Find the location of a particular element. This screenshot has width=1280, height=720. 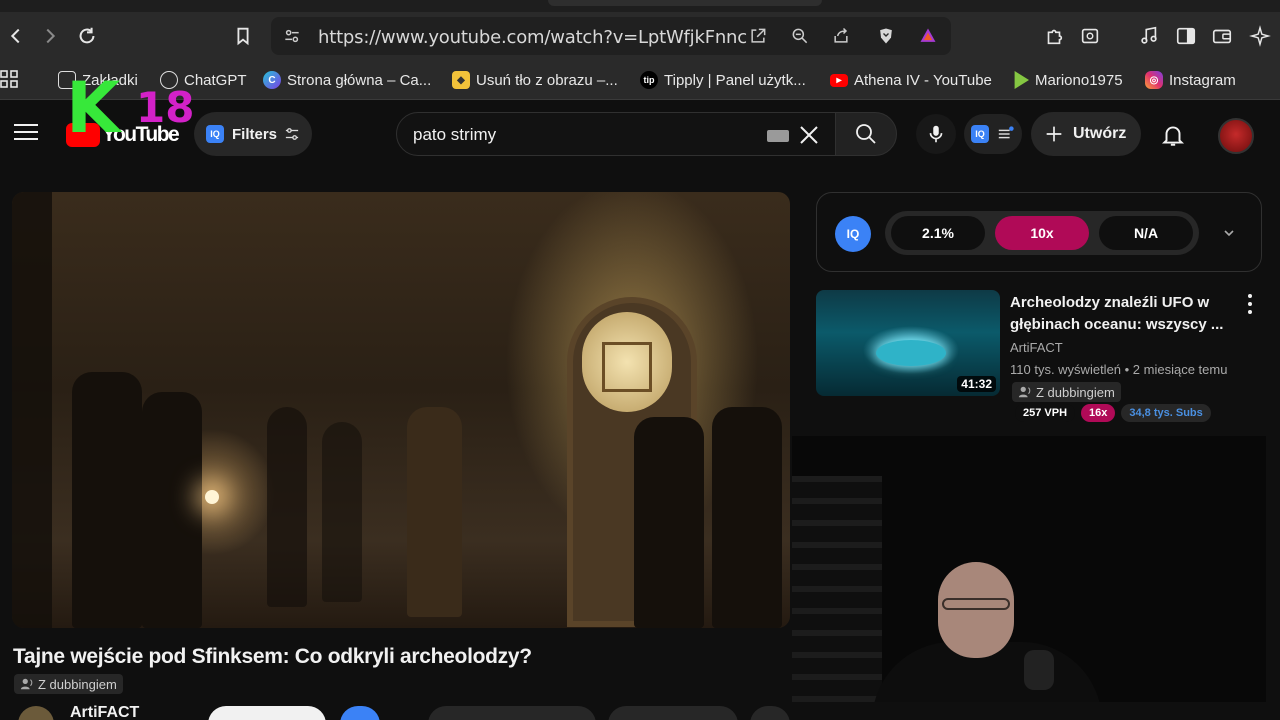

iq-playlist-button: IQ is located at coordinates (993, 134).